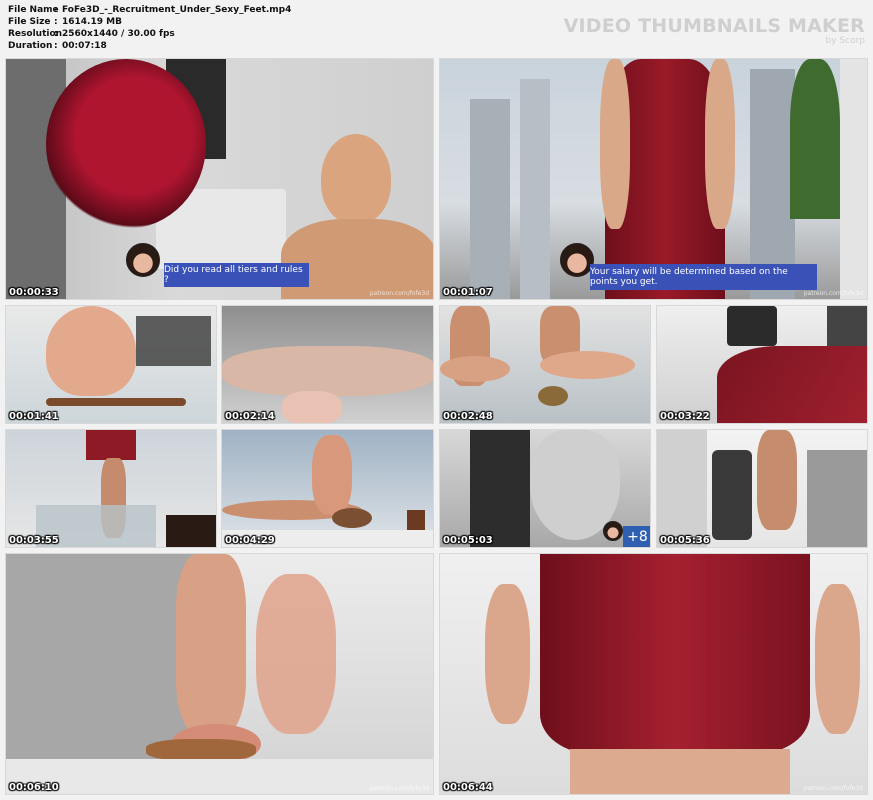 This screenshot has height=800, width=873. Describe the element at coordinates (149, 22) in the screenshot. I see `file-size-row: File Size : 1614.19 MB` at that location.